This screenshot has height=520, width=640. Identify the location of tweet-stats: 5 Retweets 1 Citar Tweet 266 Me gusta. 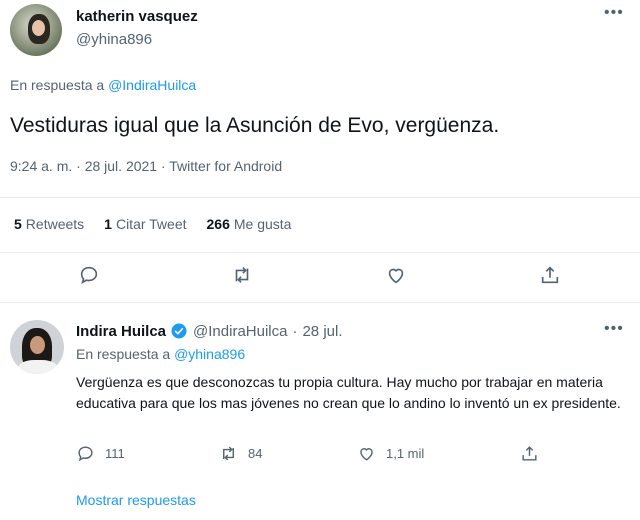
(152, 224).